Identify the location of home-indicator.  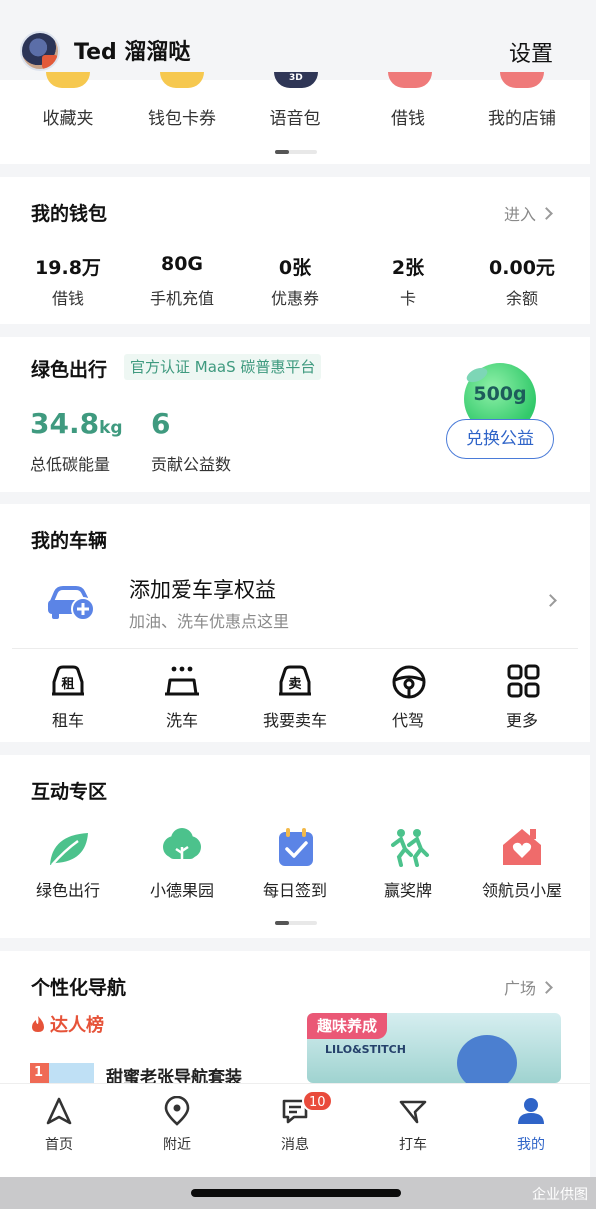
(296, 1193).